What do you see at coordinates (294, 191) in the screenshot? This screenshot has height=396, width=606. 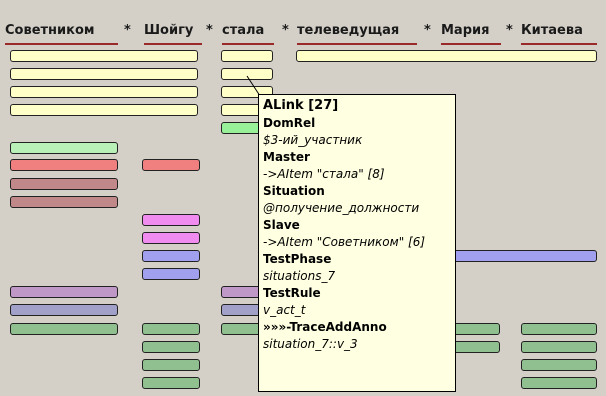 I see `tooltip-field-key: Situation` at bounding box center [294, 191].